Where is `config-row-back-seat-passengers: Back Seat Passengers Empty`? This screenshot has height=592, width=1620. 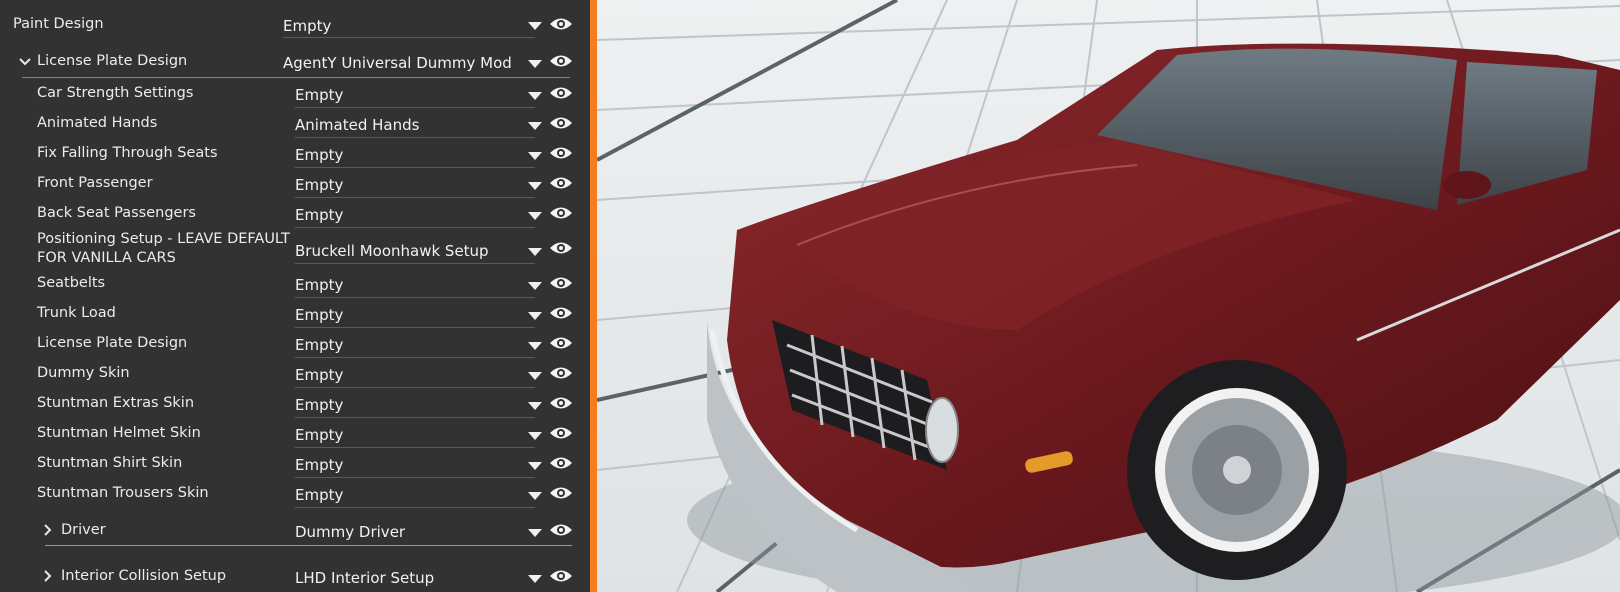
config-row-back-seat-passengers: Back Seat Passengers Empty is located at coordinates (295, 214).